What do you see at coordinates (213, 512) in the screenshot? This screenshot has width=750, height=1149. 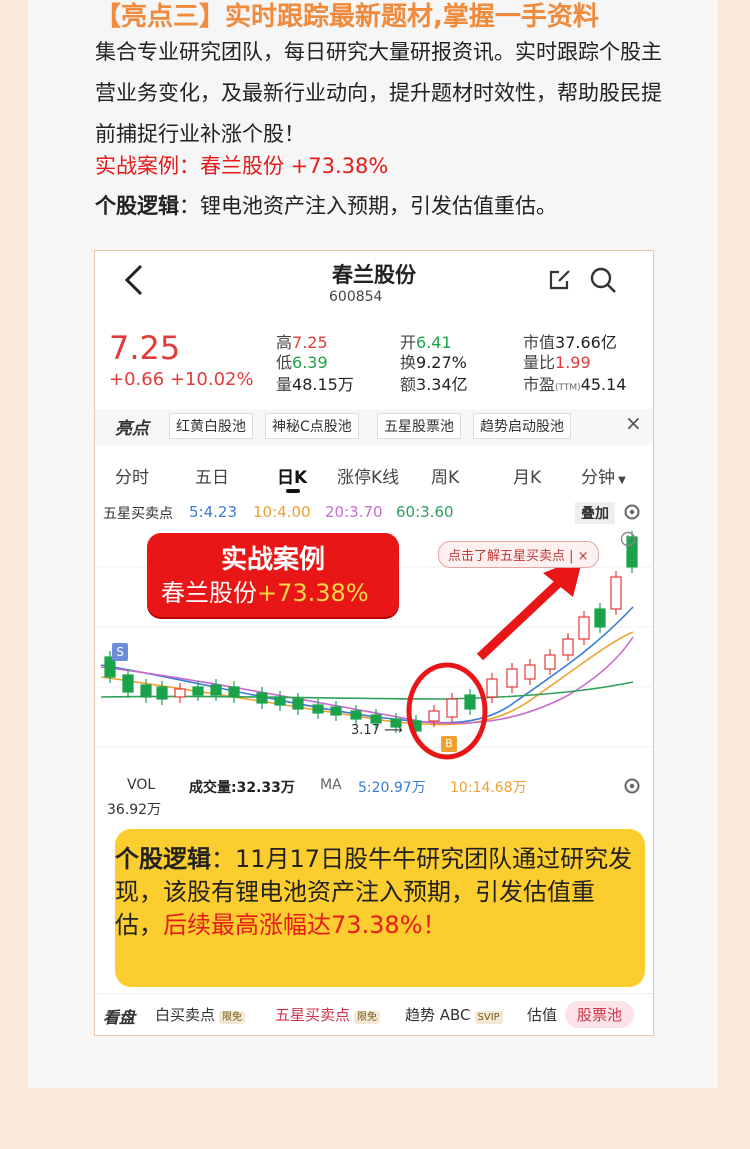 I see `ma5-value: 5:4.23` at bounding box center [213, 512].